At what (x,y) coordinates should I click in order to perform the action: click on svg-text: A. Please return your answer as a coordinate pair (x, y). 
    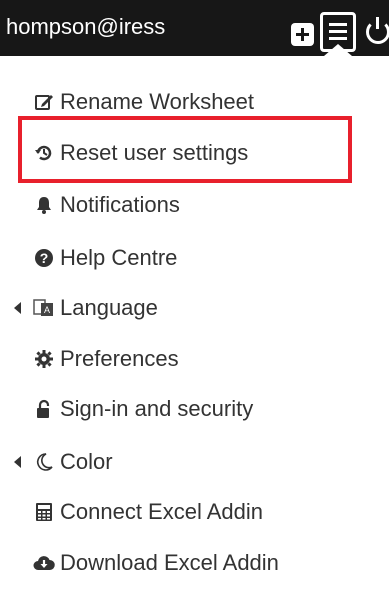
    Looking at the image, I should click on (47, 310).